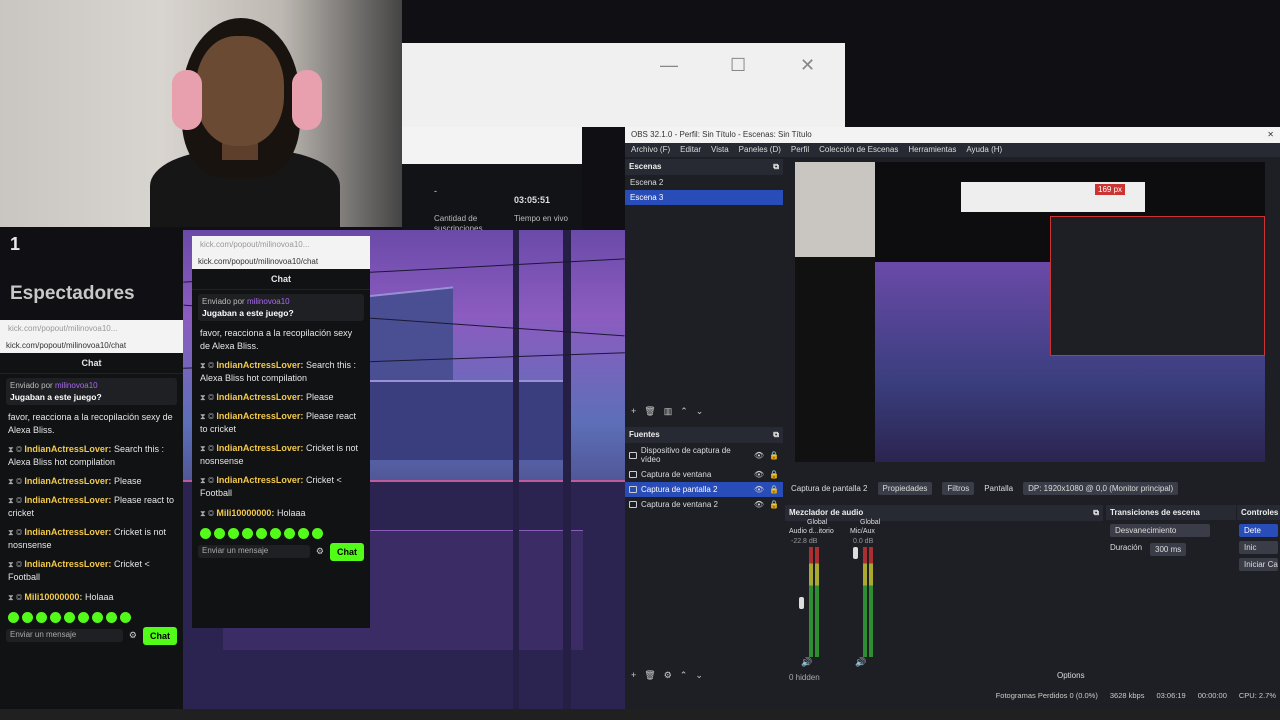 The image size is (1280, 720). What do you see at coordinates (862, 531) in the screenshot?
I see `mixer-channel-name: Mic/Aux` at bounding box center [862, 531].